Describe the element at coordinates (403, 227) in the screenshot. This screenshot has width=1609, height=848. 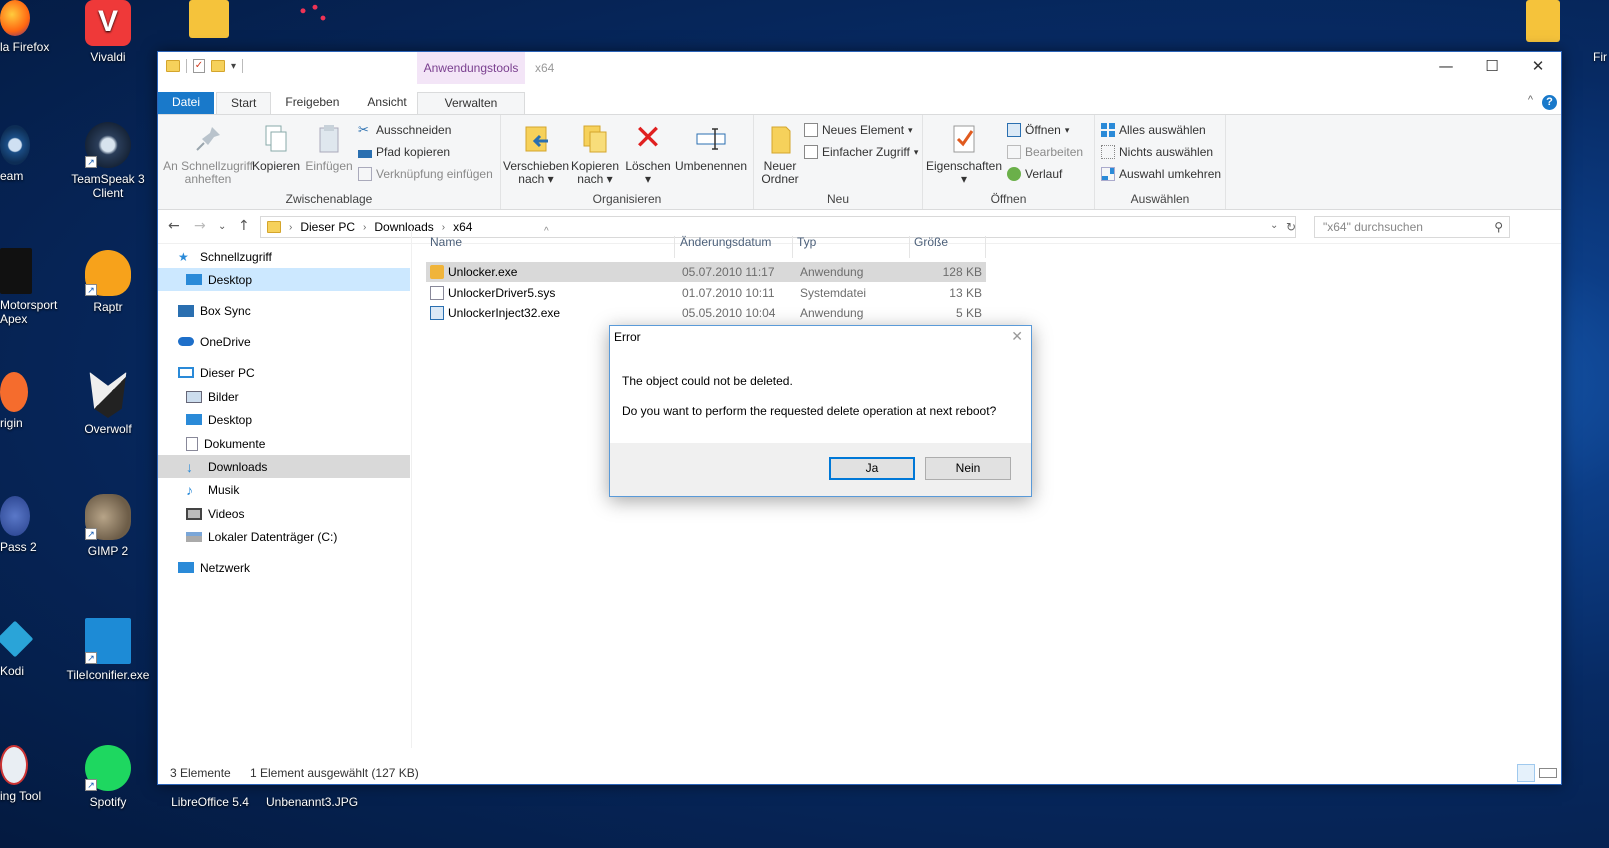
I see `breadcrumb-item: Downloads` at that location.